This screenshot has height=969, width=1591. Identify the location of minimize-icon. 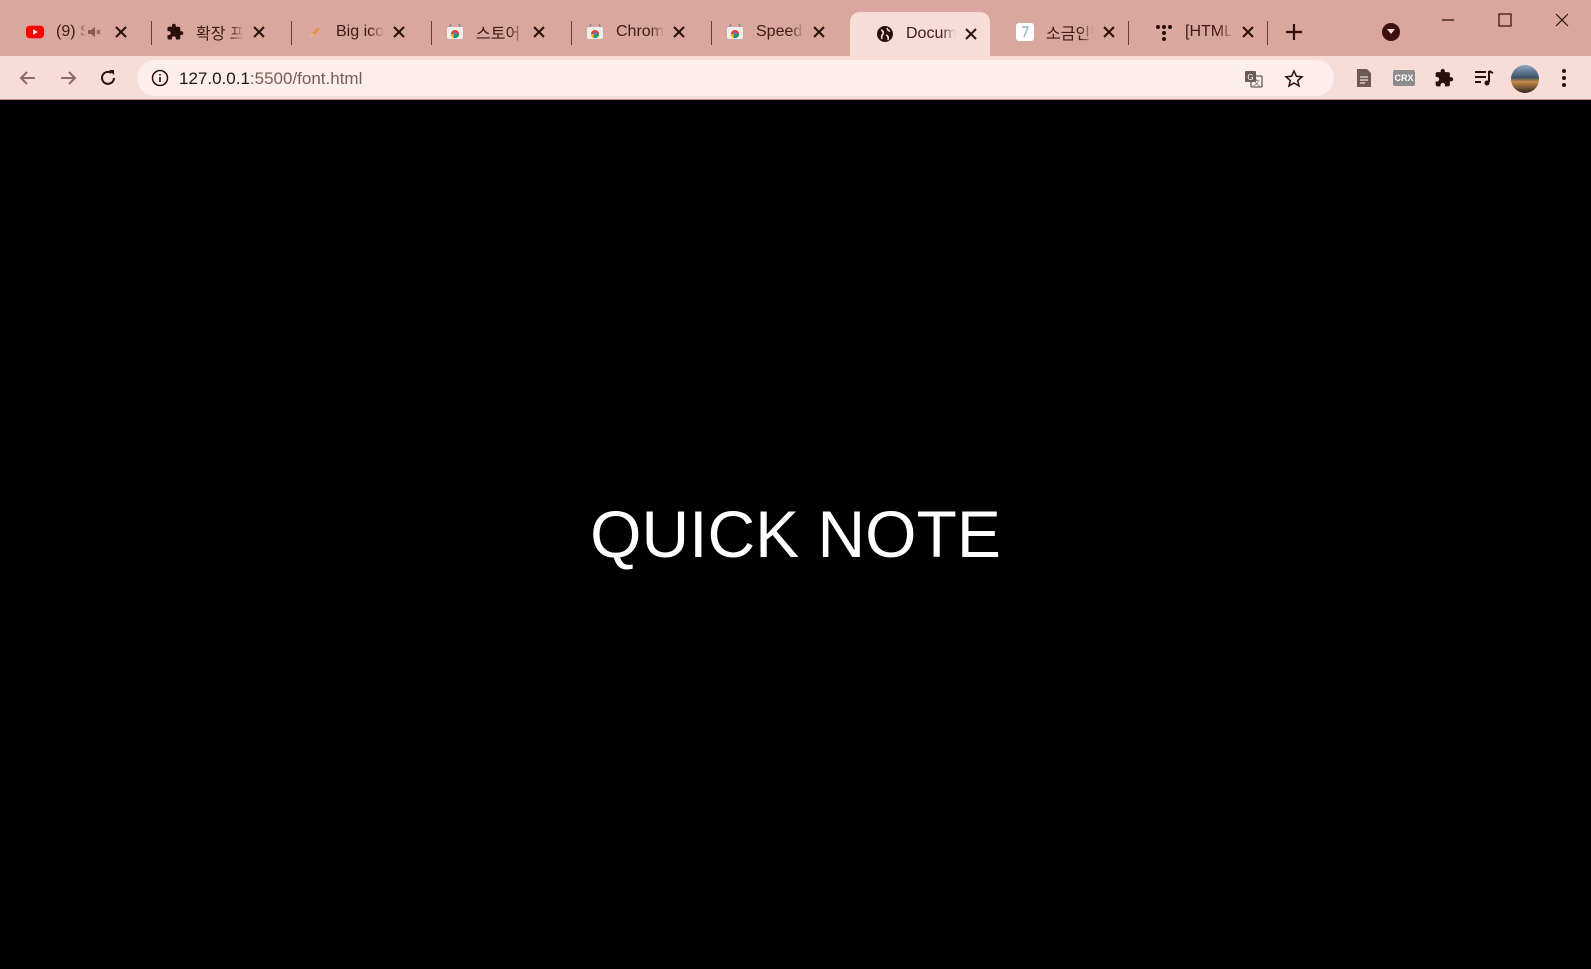
(1448, 20).